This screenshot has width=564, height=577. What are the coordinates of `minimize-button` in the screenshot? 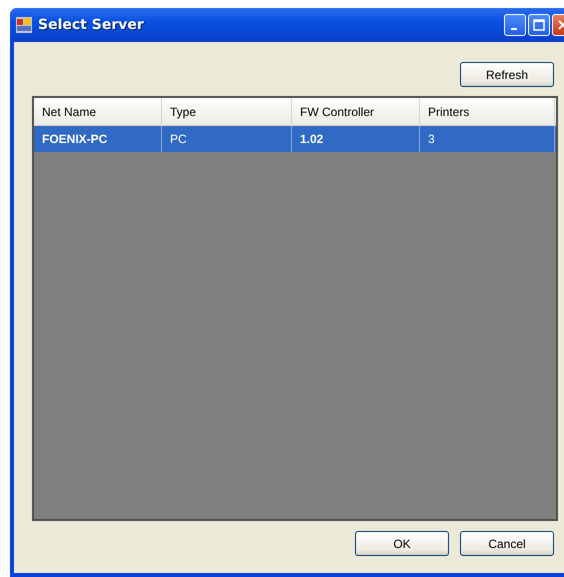 It's located at (515, 25).